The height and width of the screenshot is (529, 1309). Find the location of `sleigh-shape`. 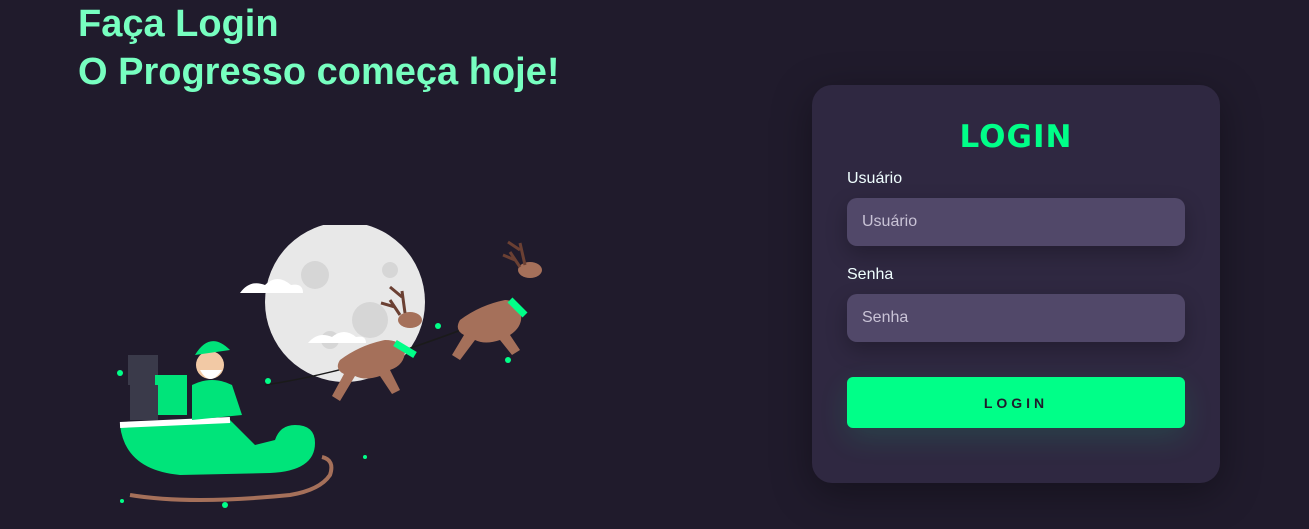

sleigh-shape is located at coordinates (226, 459).